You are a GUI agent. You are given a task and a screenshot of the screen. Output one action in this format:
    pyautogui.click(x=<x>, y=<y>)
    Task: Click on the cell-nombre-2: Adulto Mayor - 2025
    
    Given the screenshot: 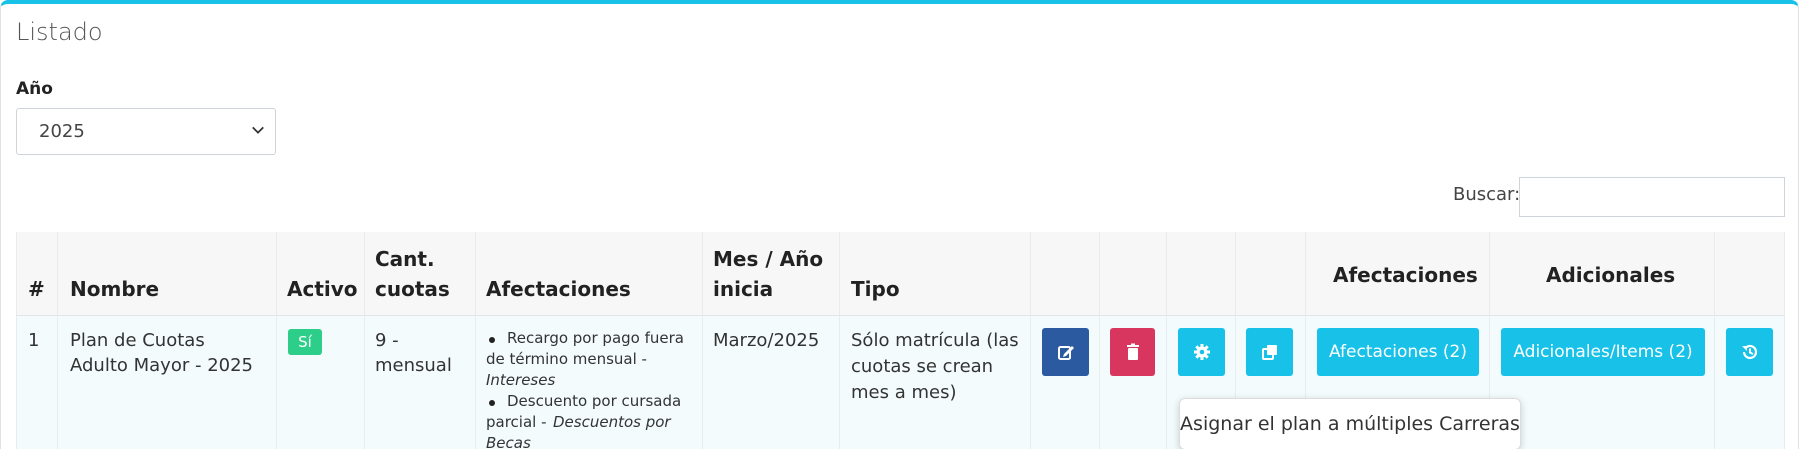 What is the action you would take?
    pyautogui.click(x=161, y=365)
    